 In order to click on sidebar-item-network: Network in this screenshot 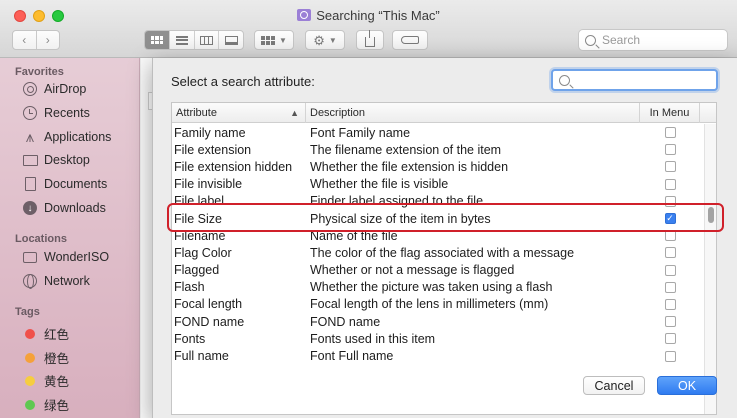, I will do `click(56, 281)`.